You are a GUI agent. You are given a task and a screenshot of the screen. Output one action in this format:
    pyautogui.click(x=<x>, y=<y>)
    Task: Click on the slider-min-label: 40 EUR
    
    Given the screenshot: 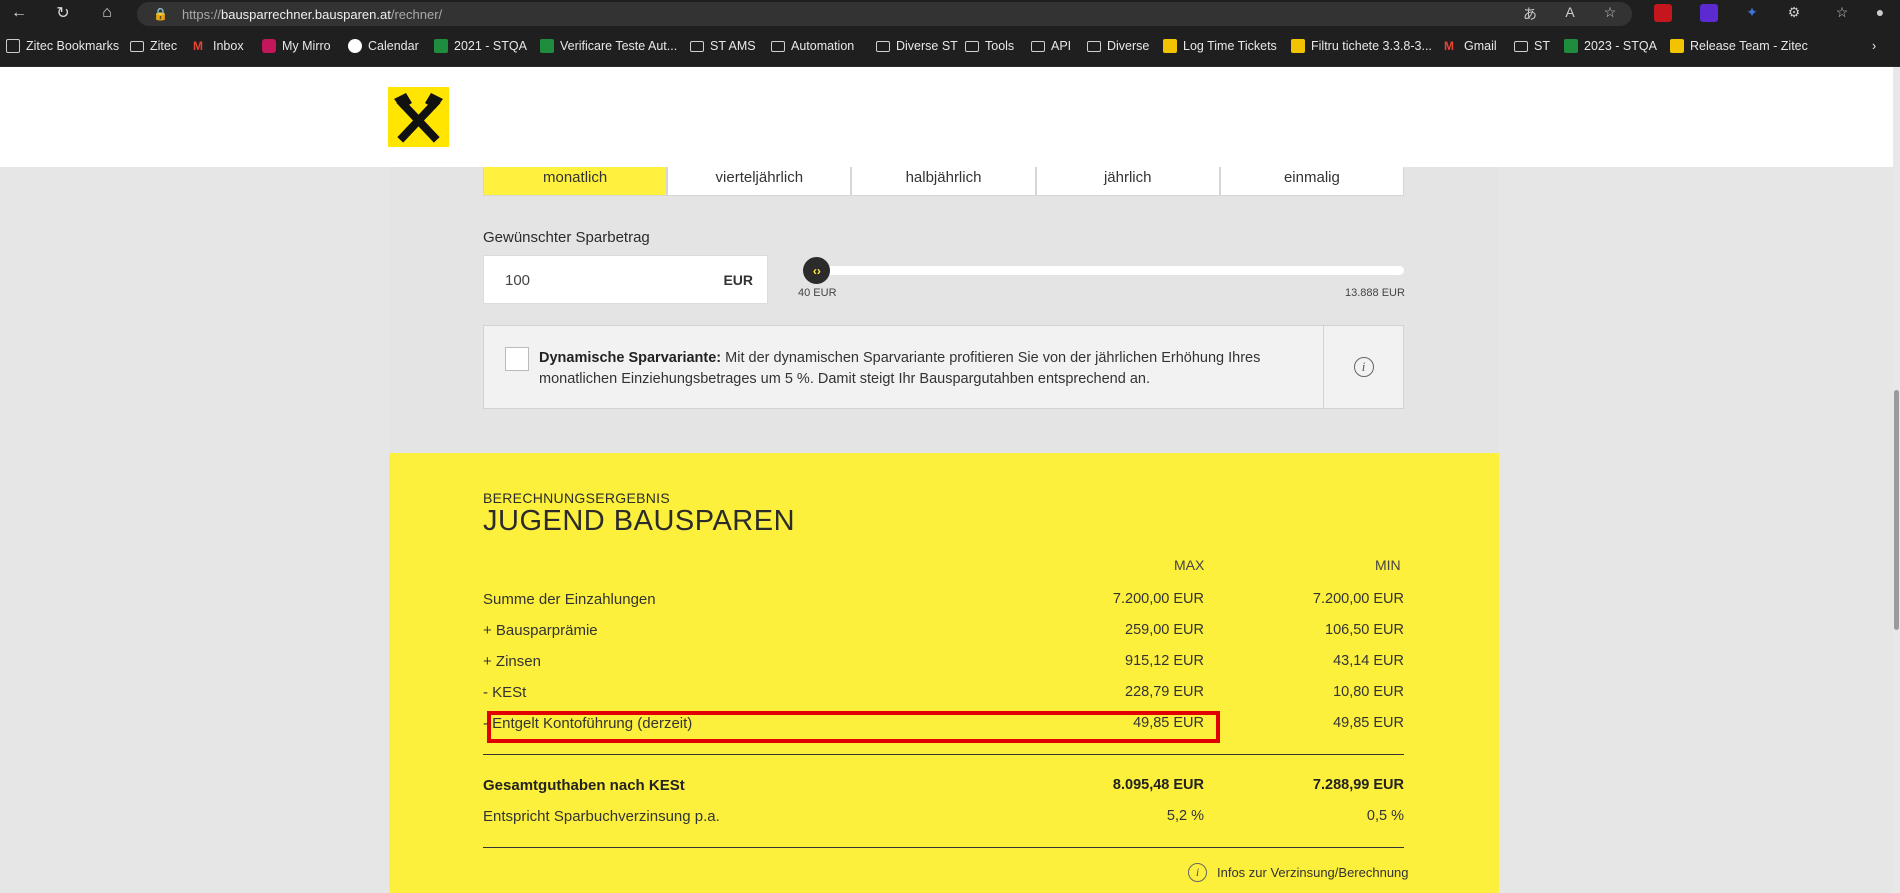 What is the action you would take?
    pyautogui.click(x=817, y=293)
    